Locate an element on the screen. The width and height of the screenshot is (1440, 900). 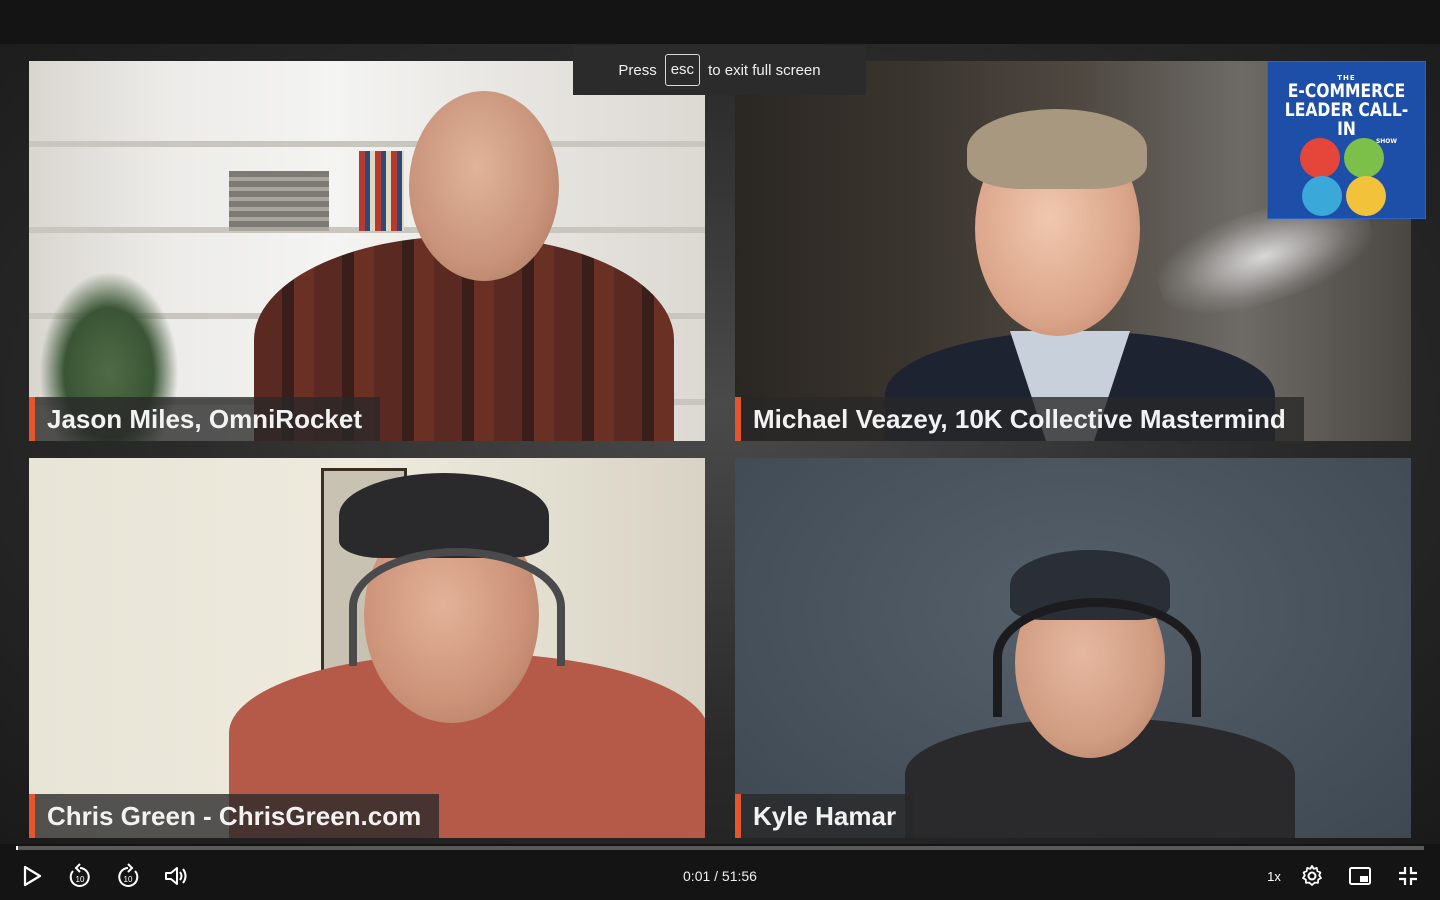
gear-icon is located at coordinates (1312, 875).